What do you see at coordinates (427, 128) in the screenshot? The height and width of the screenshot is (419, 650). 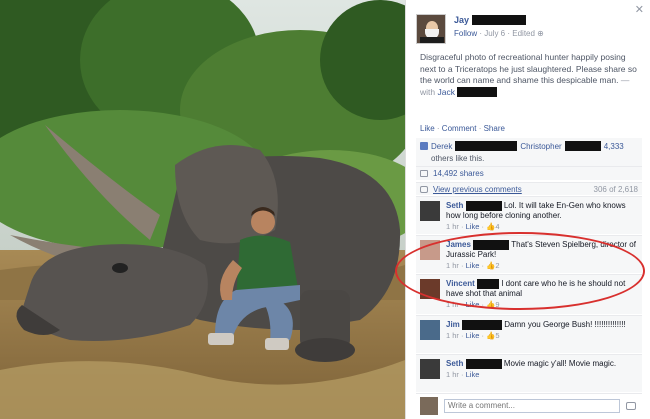 I see `like-button: Like` at bounding box center [427, 128].